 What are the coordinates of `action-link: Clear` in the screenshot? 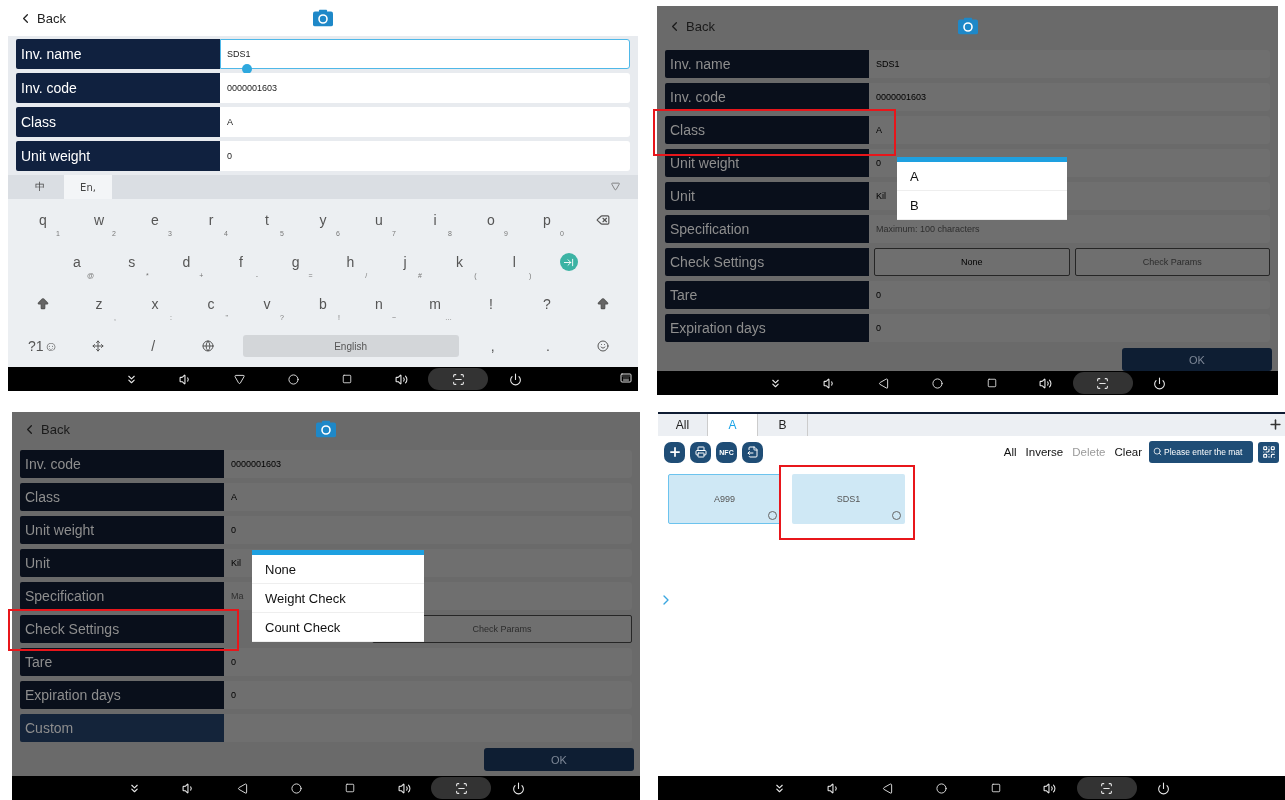 It's located at (1128, 452).